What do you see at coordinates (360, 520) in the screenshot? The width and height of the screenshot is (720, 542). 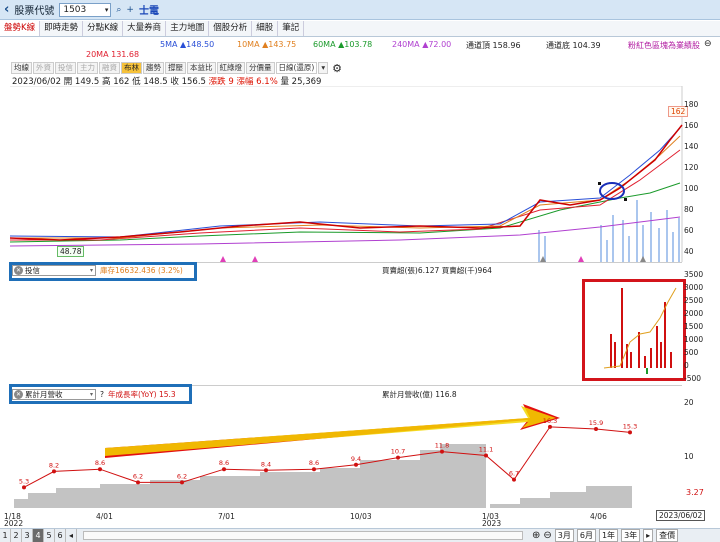 I see `date-axis: 1/18 2022 4/01 7/01 10/03 1/03 2023 4/06` at bounding box center [360, 520].